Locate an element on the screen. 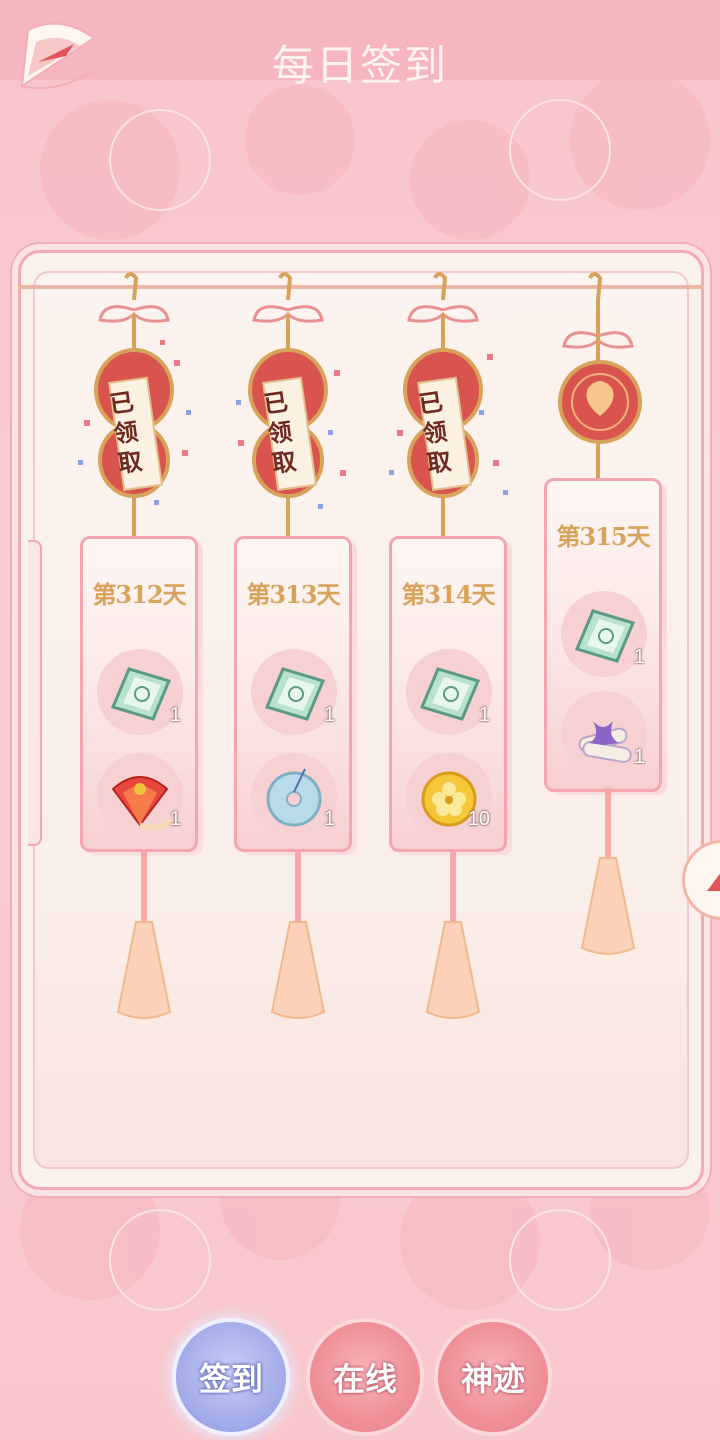 The height and width of the screenshot is (1440, 720). day-card-314: 已领取 第314天 1 10 is located at coordinates (453, 645).